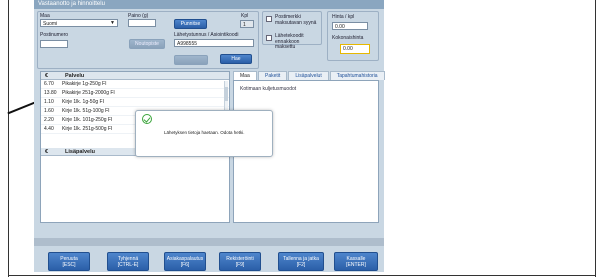  Describe the element at coordinates (350, 26) in the screenshot. I see `unit-price-field: 0.00` at that location.